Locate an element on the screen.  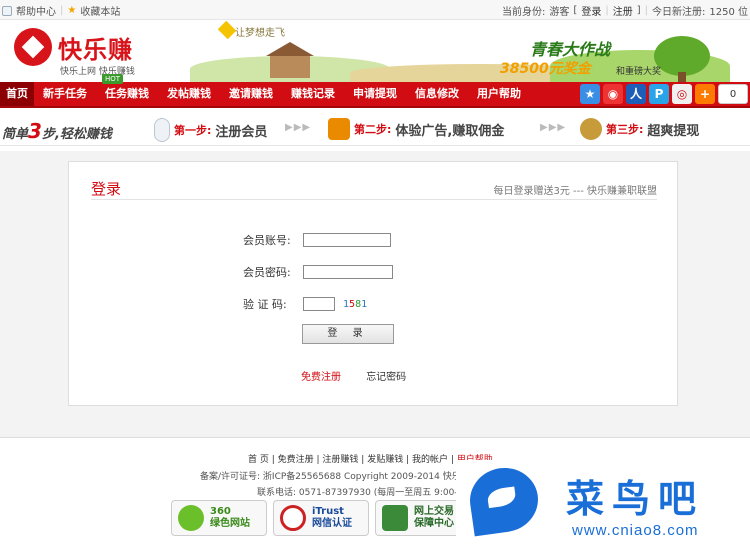
password-input is located at coordinates (348, 272).